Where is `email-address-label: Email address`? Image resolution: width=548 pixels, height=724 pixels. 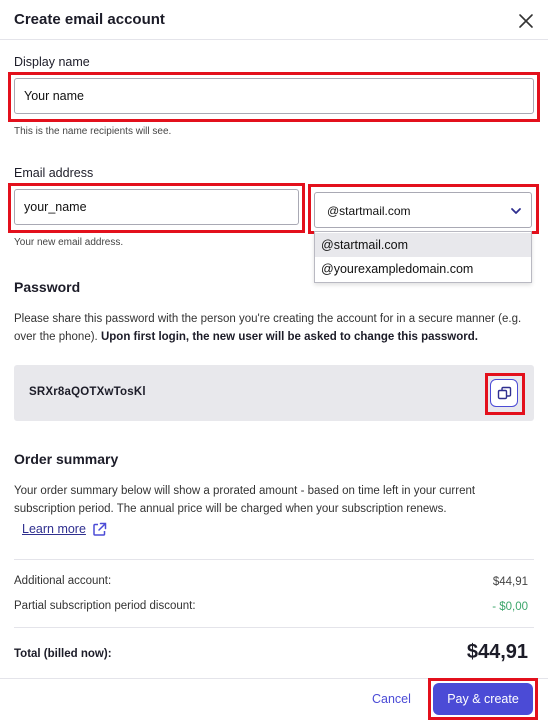 email-address-label: Email address is located at coordinates (54, 173).